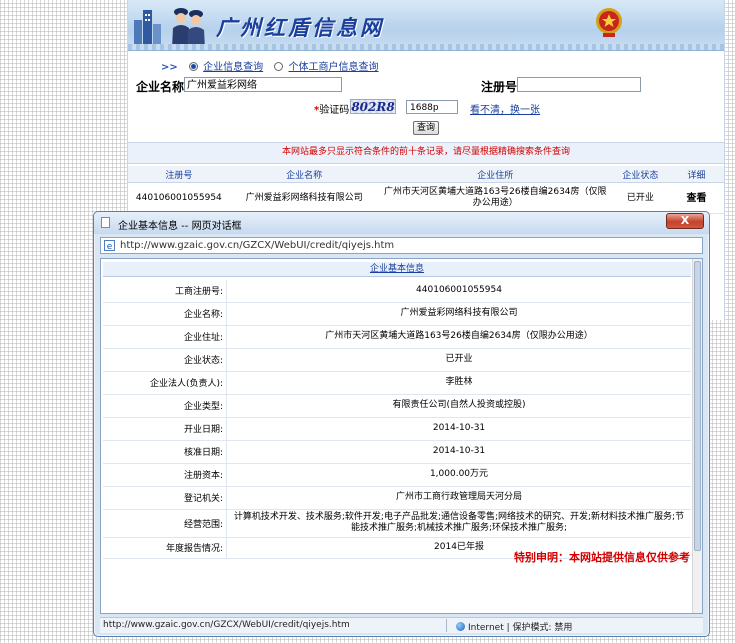 This screenshot has height=643, width=735. What do you see at coordinates (458, 314) in the screenshot?
I see `field-value: 广州爱益彩网络科技有限公司` at bounding box center [458, 314].